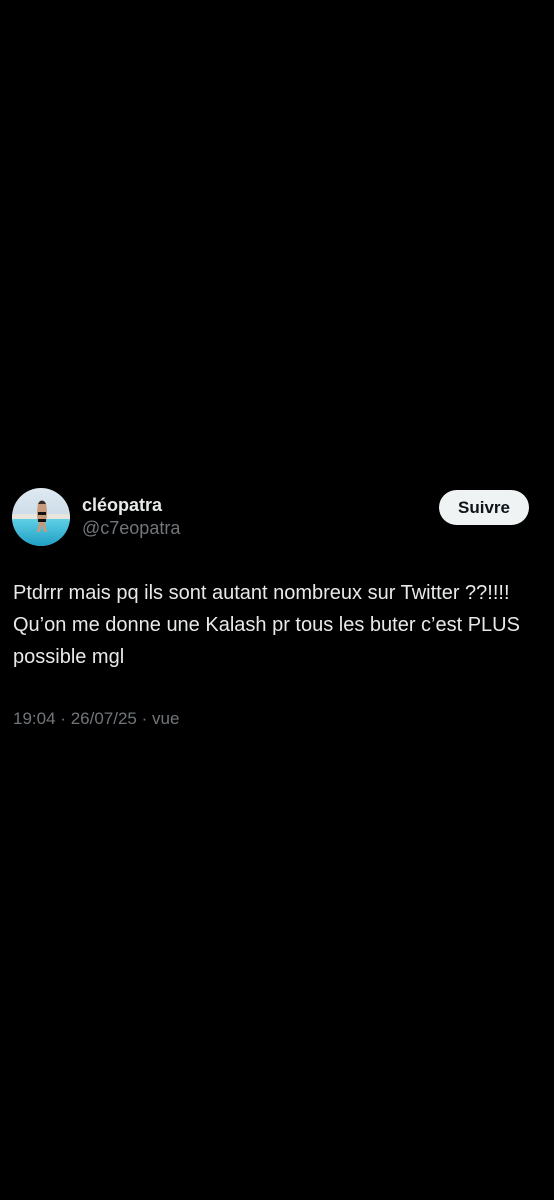  I want to click on tweet-meta: 19:04 · 26/07/25 · vue, so click(96, 719).